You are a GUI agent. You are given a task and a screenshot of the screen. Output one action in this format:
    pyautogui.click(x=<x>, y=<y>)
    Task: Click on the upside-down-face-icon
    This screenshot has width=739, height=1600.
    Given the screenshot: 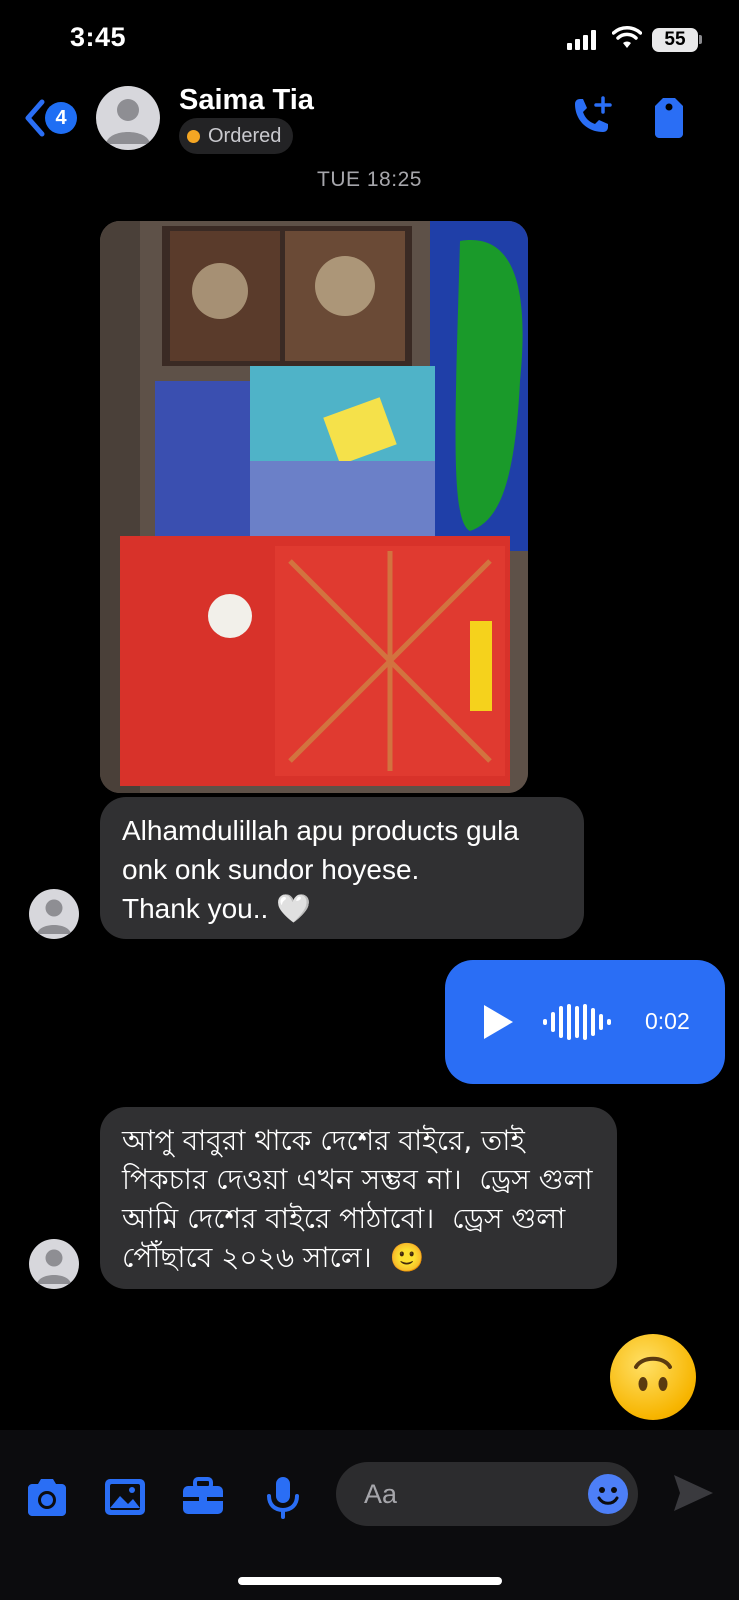 What is the action you would take?
    pyautogui.click(x=653, y=1377)
    